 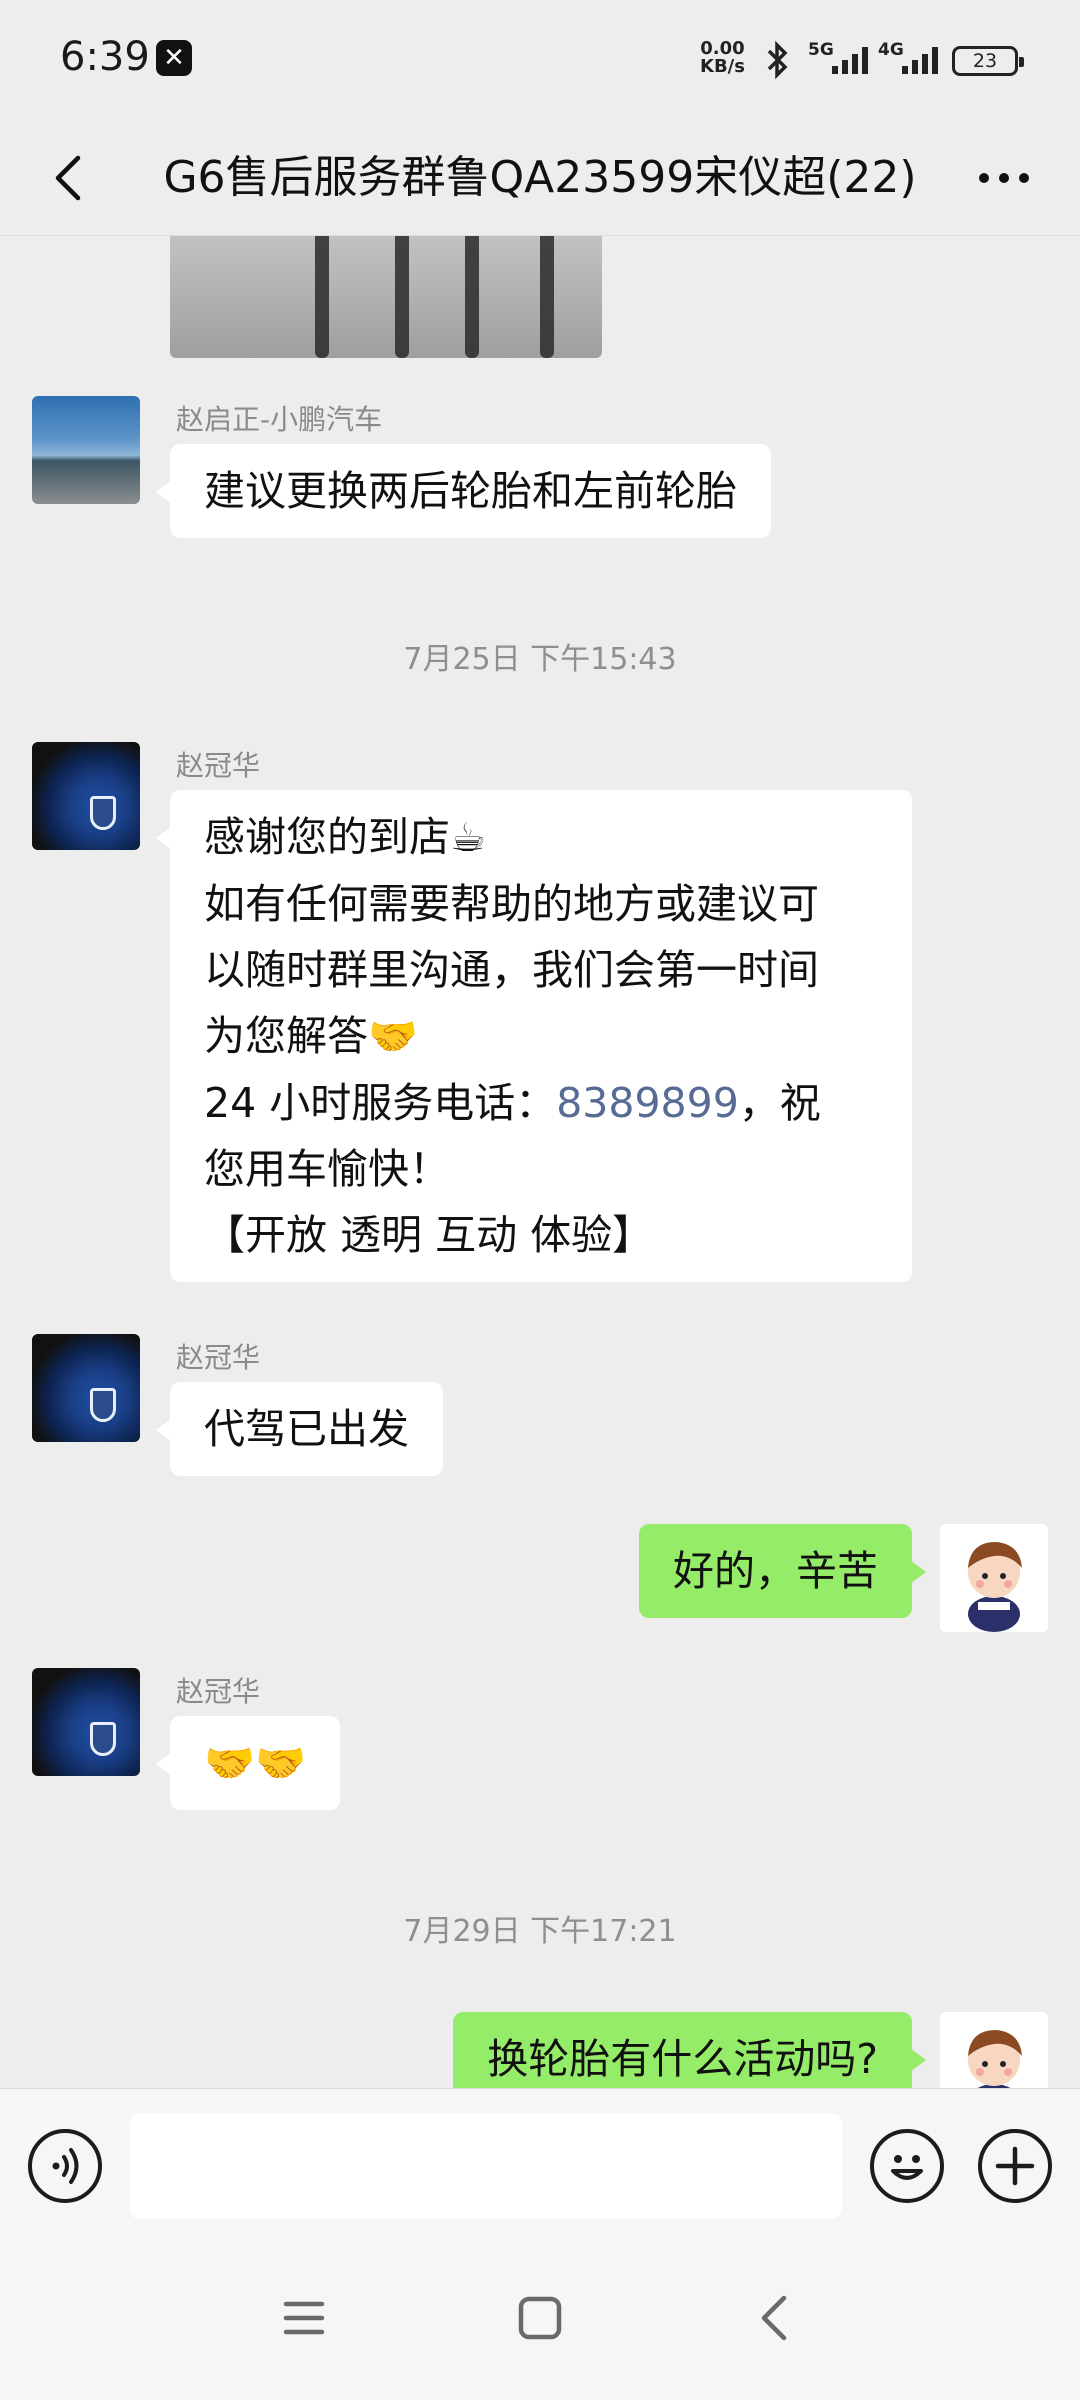 I want to click on voice-button, so click(x=65, y=2166).